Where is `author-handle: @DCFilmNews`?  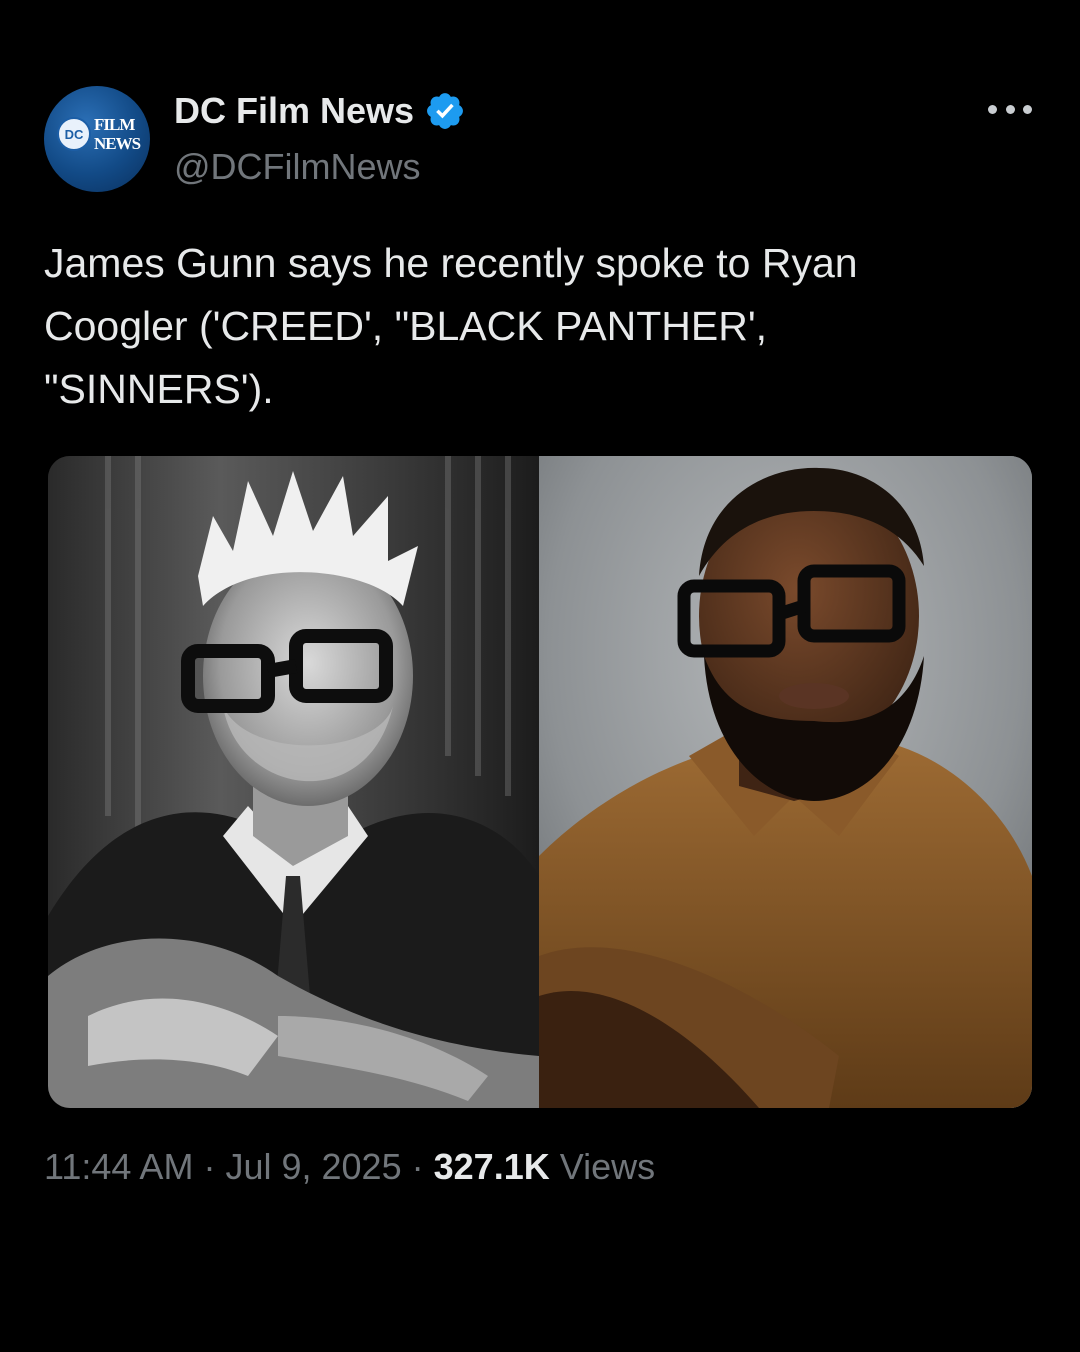 author-handle: @DCFilmNews is located at coordinates (297, 167).